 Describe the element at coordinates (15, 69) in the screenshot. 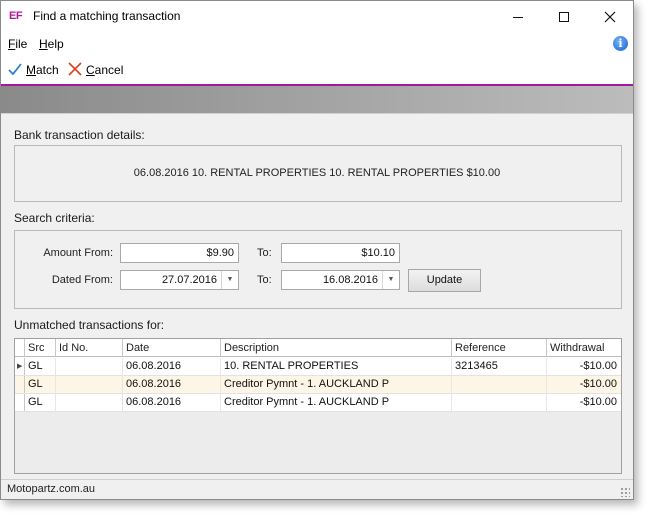

I see `checkmark-icon` at that location.